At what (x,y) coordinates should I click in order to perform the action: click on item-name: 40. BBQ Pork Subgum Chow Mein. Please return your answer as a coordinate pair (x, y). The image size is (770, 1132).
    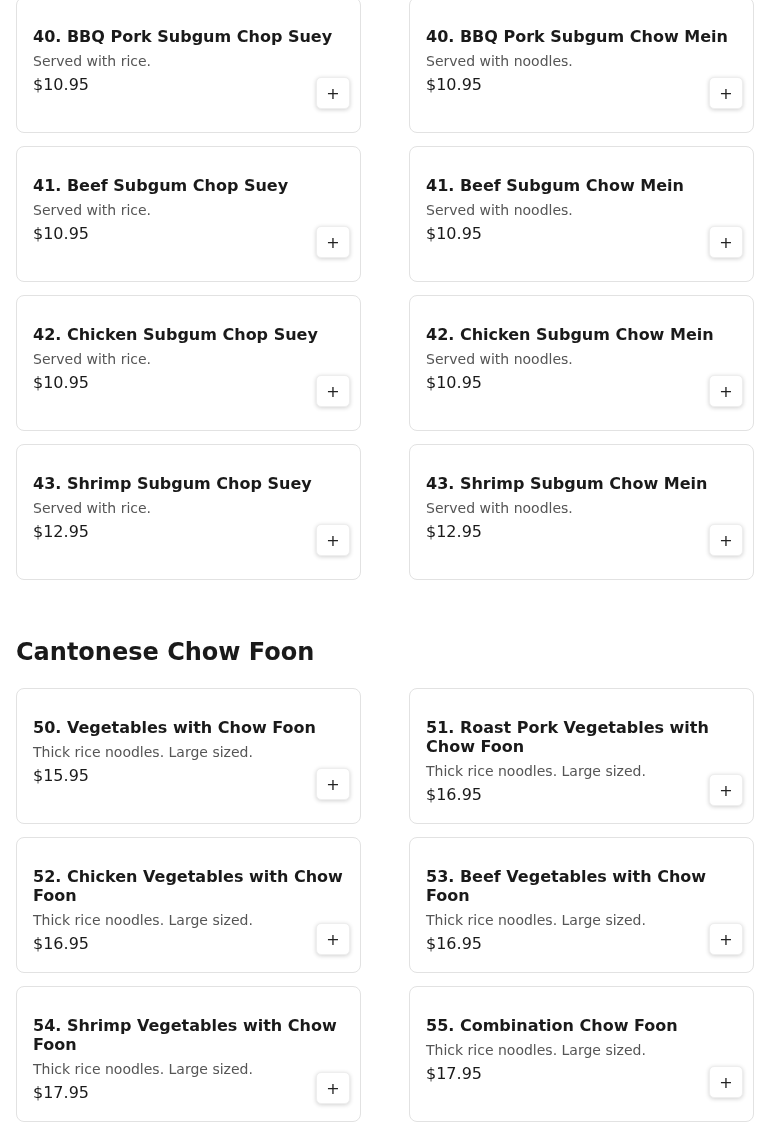
    Looking at the image, I should click on (577, 36).